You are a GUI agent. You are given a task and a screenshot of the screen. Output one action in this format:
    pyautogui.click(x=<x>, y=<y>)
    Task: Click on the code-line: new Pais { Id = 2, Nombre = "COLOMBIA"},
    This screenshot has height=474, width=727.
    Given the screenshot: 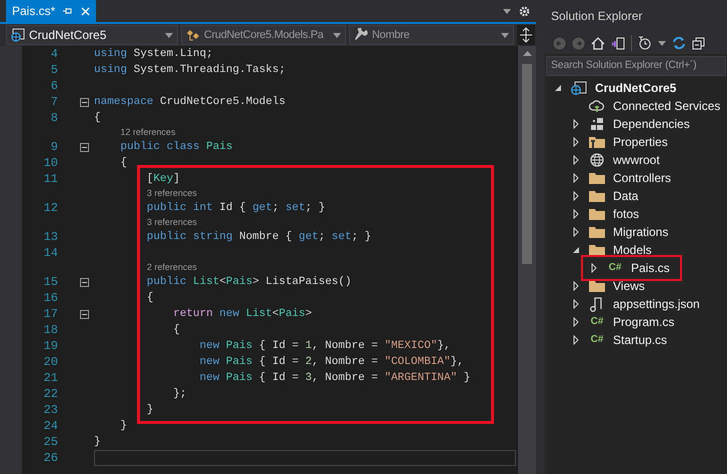 What is the action you would take?
    pyautogui.click(x=331, y=362)
    